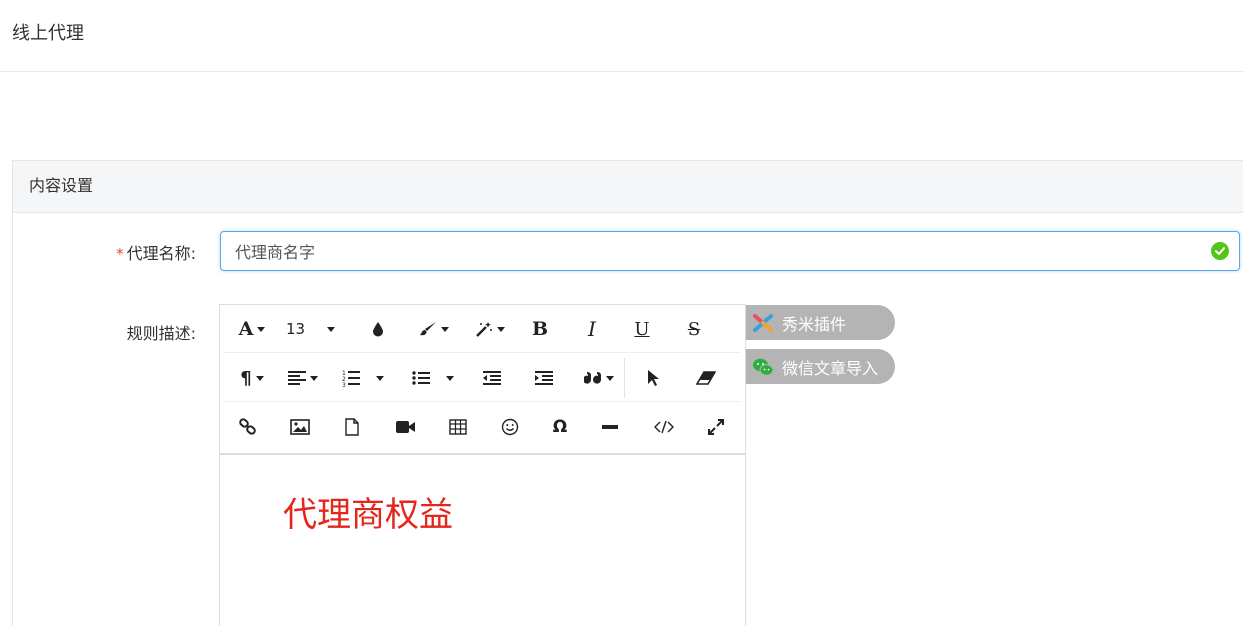 This screenshot has height=626, width=1243. I want to click on align-left-icon, so click(297, 378).